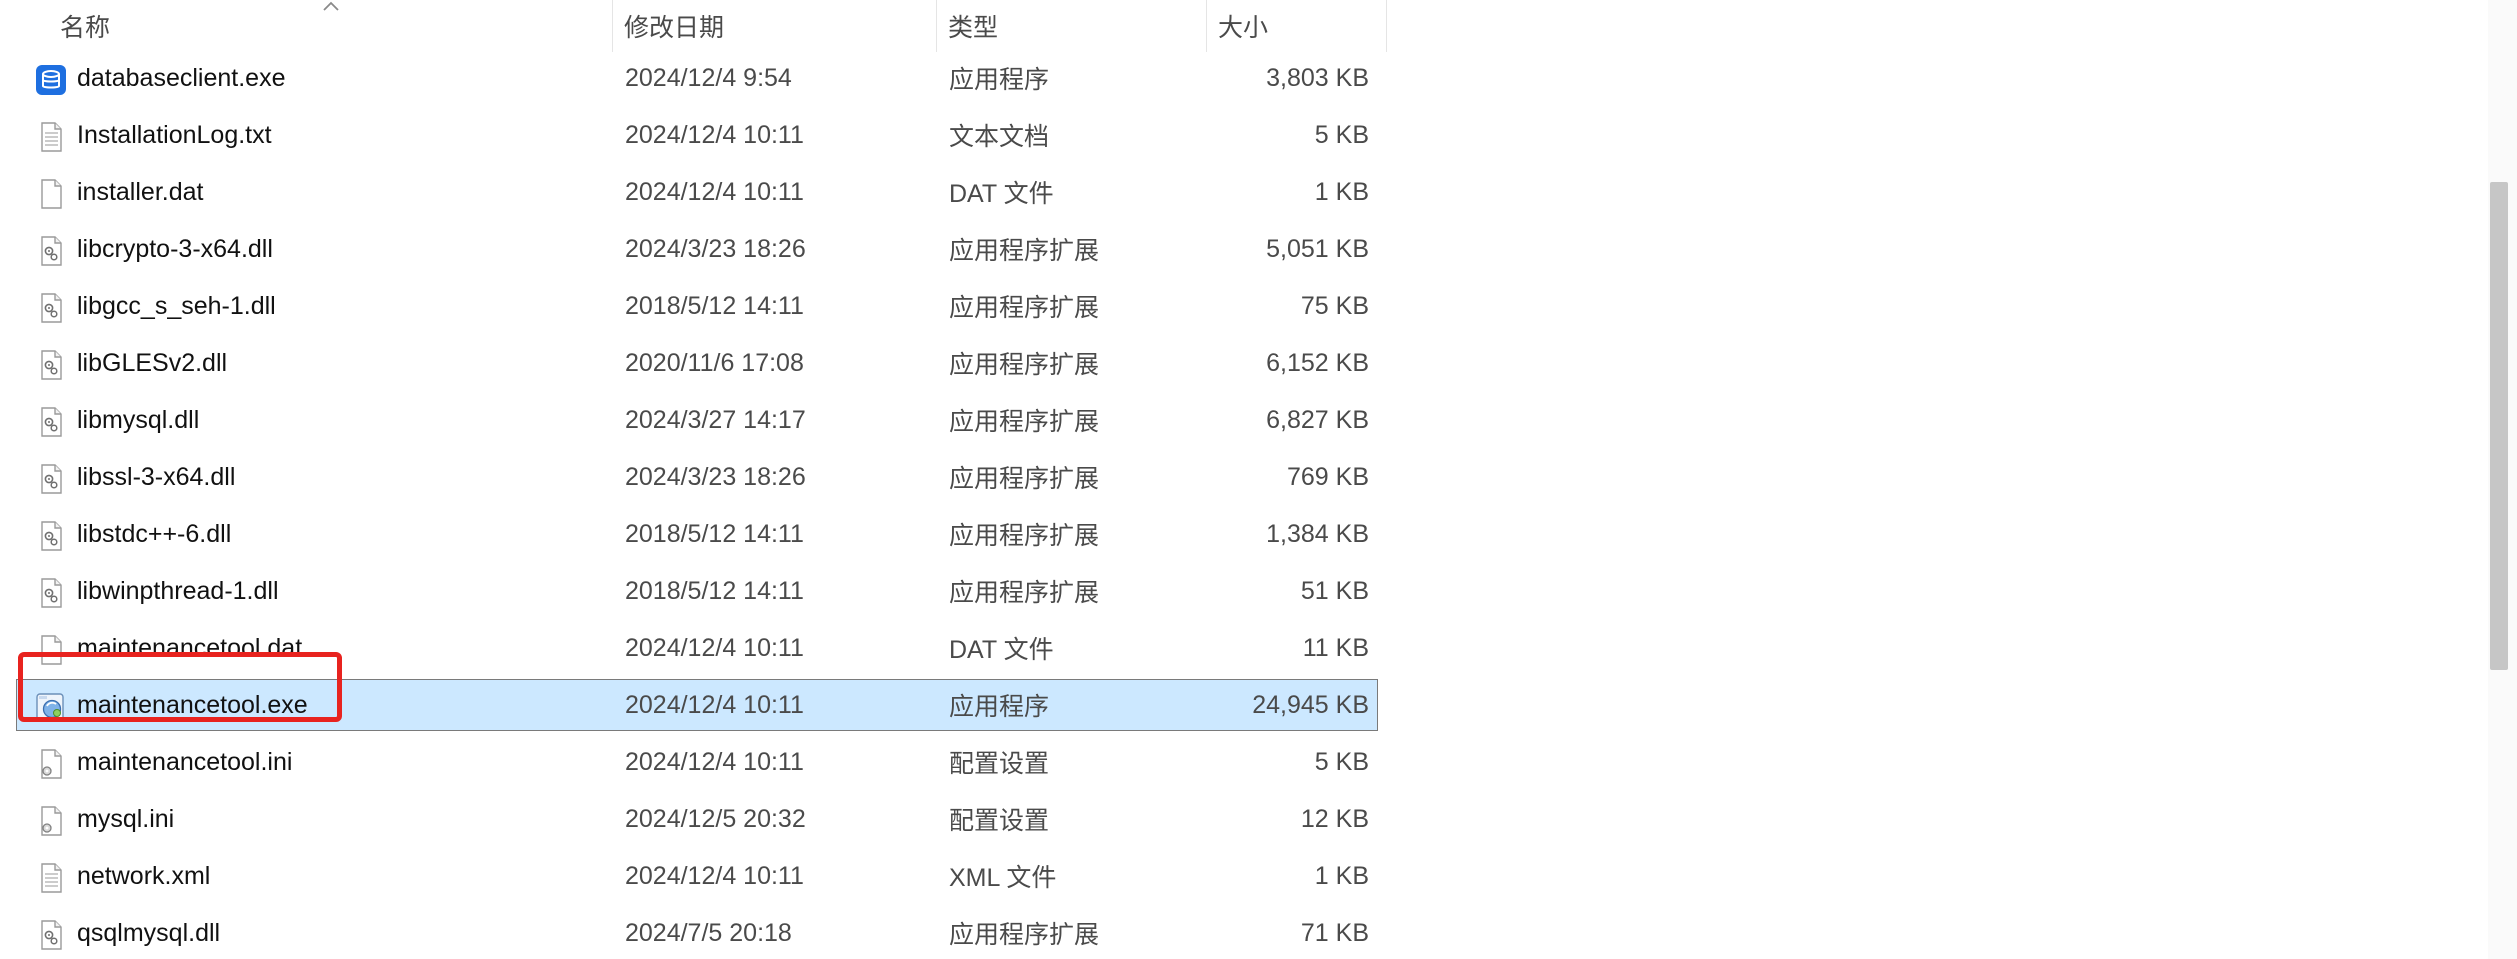 This screenshot has height=959, width=2517. I want to click on file-modified-date: 2024/12/5 20:32, so click(715, 818).